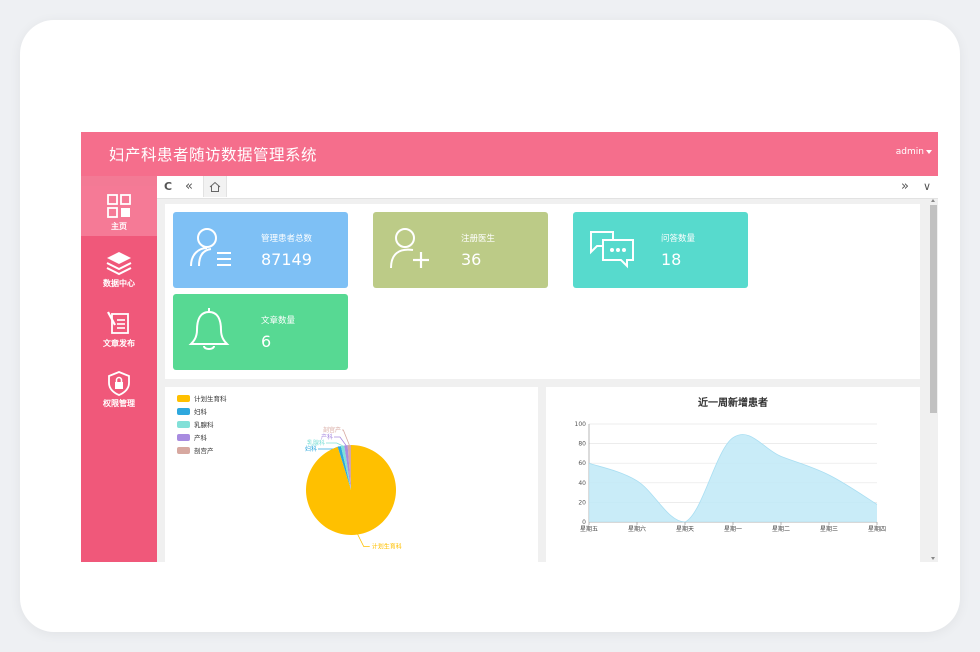 Image resolution: width=980 pixels, height=652 pixels. Describe the element at coordinates (589, 529) in the screenshot. I see `x-tick-label: 星期五` at that location.